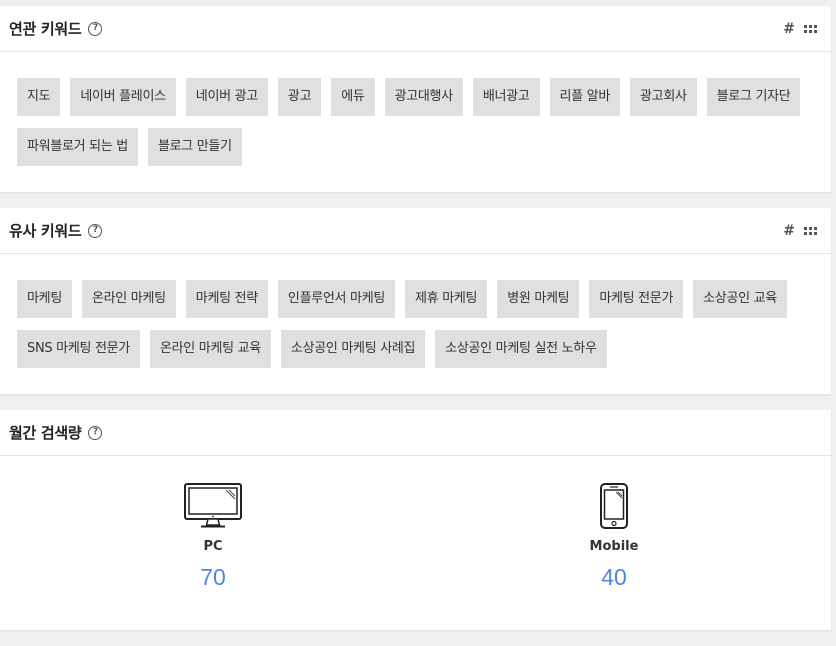 The image size is (836, 646). I want to click on keyword-tag: 마케팅 전략, so click(226, 299).